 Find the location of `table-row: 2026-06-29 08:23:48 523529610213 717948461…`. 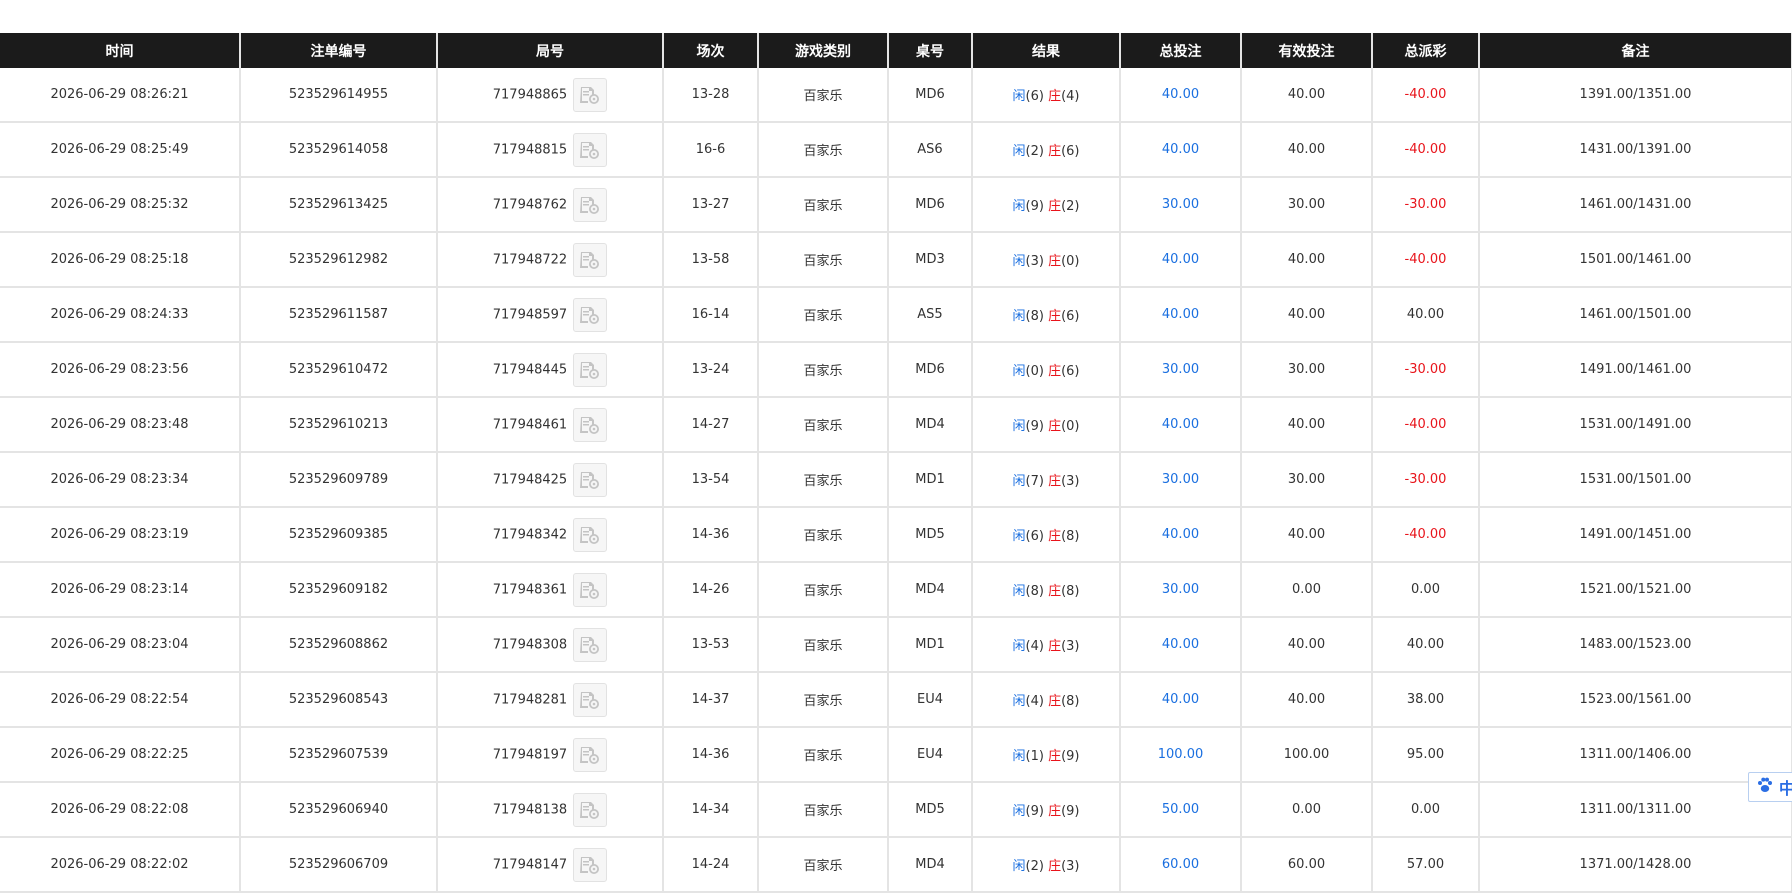

table-row: 2026-06-29 08:23:48 523529610213 717948461… is located at coordinates (896, 425).